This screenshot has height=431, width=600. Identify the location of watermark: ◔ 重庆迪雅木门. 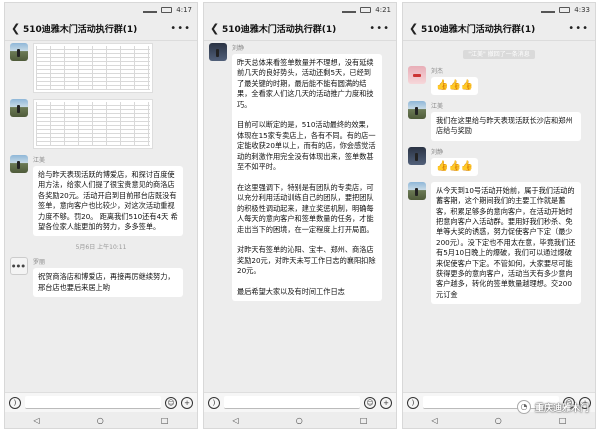
(552, 407).